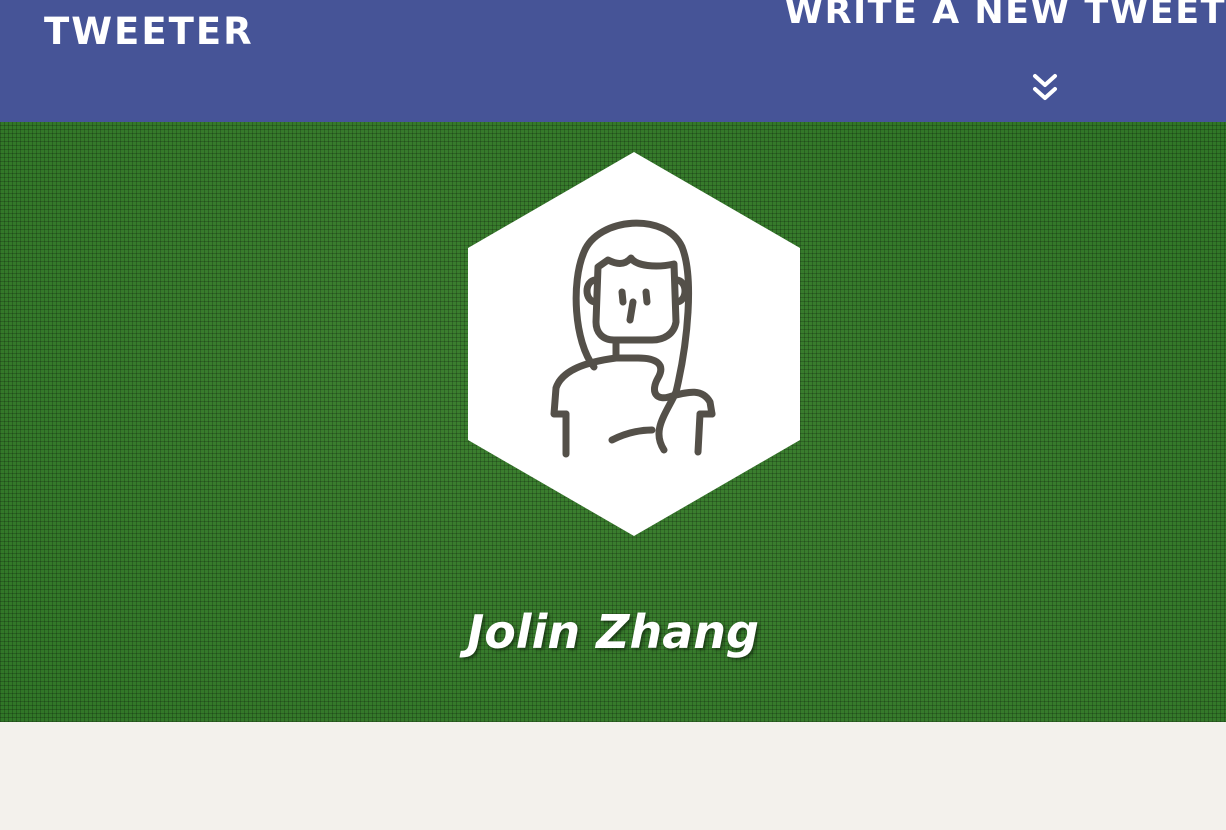 The width and height of the screenshot is (1226, 830). I want to click on brand-logo: Tweeter, so click(149, 32).